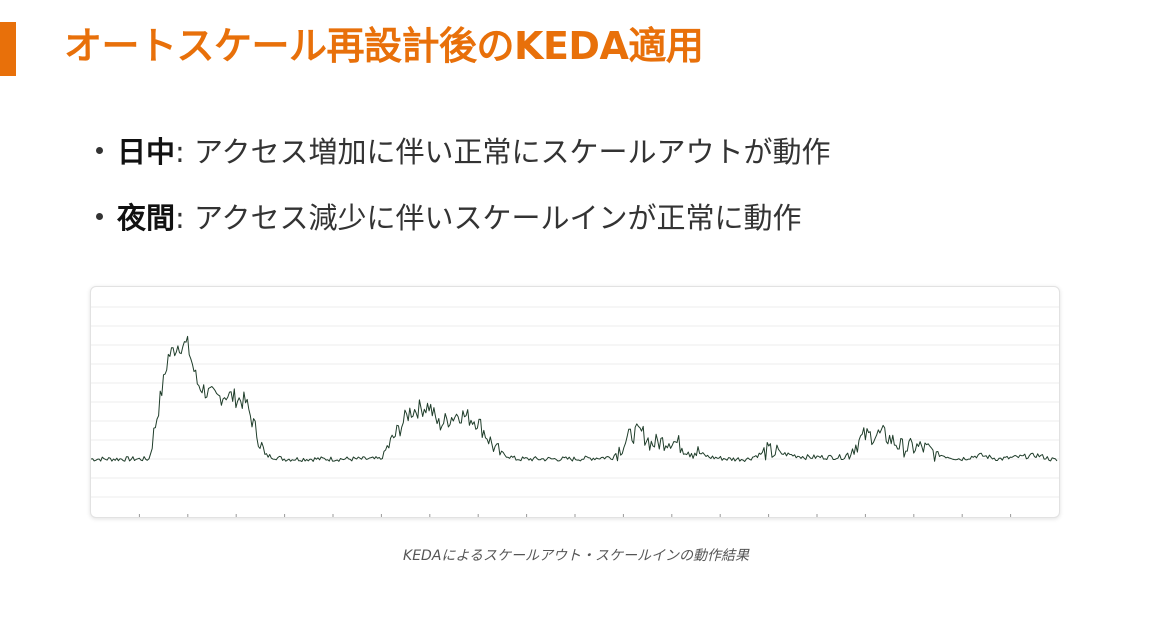  I want to click on bullet-text: : アクセス増加に伴い正常にスケールアウトが動作, so click(503, 152).